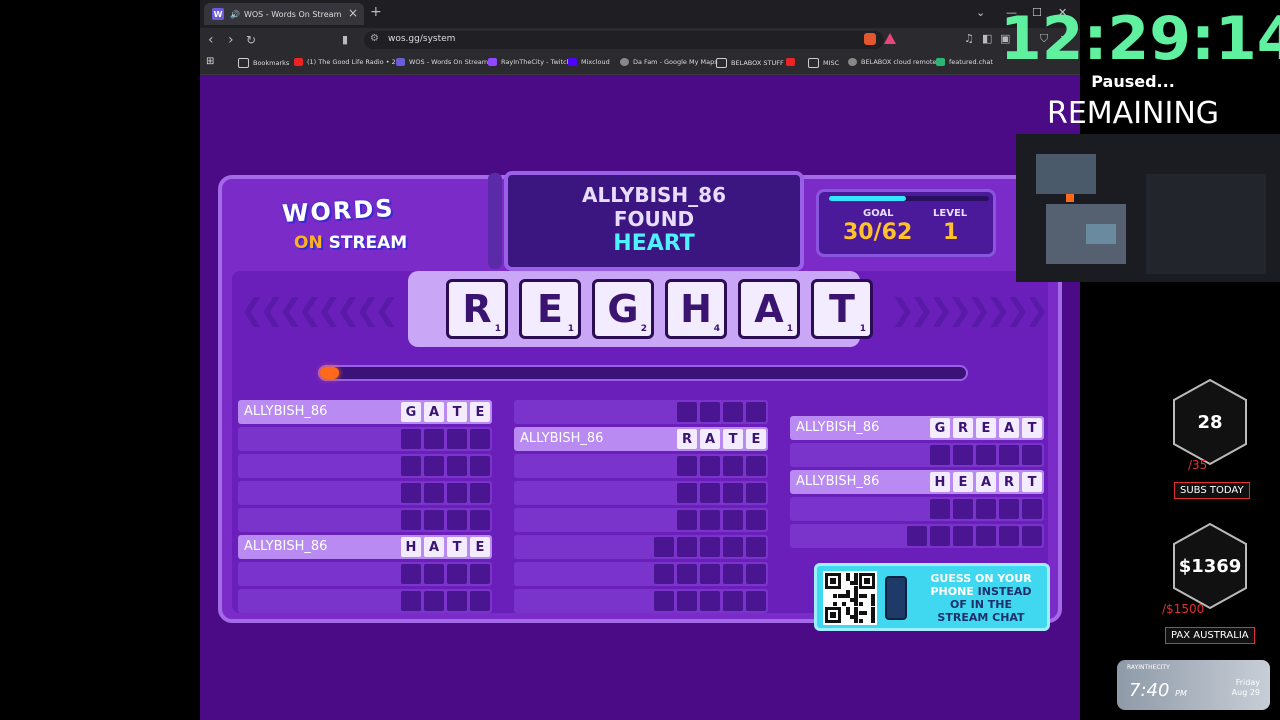  I want to click on nav-bar: ‹ › ↻ ▮ ⚙ wos.gg/system ♫ ◧ ▣ ✎ ⛉ ≡, so click(640, 40).